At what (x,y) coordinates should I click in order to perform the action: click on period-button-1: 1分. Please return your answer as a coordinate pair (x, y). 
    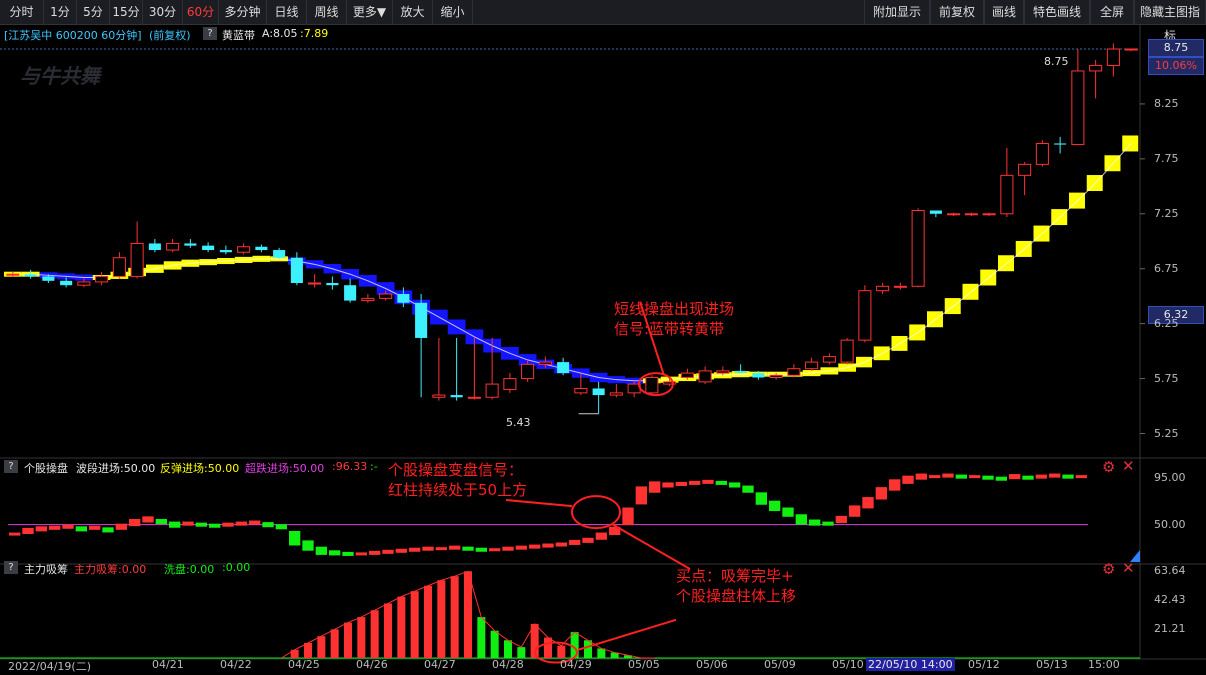
    Looking at the image, I should click on (60, 12).